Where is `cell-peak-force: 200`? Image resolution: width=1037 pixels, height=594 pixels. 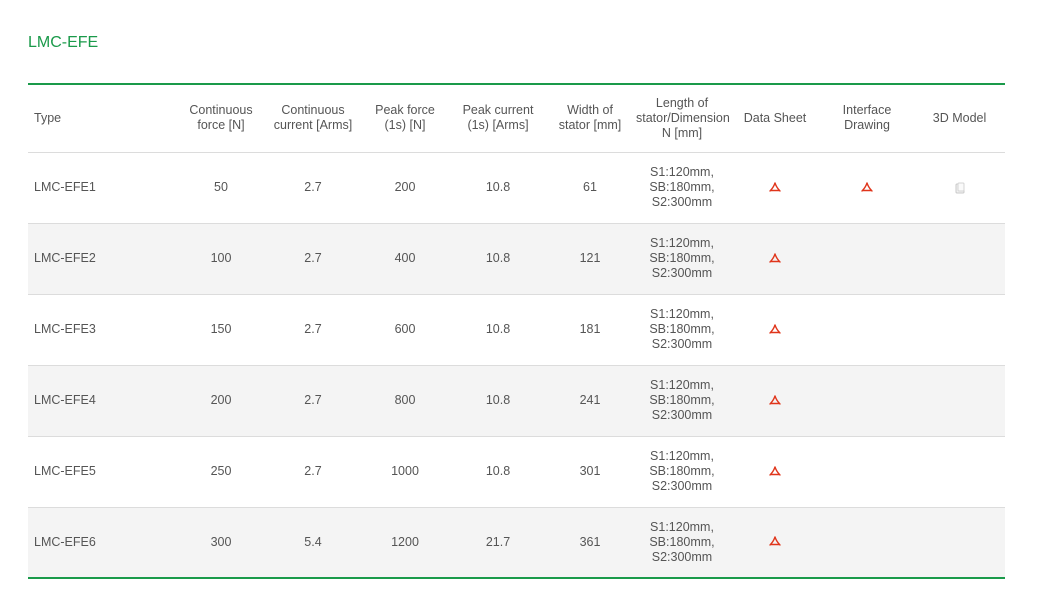 cell-peak-force: 200 is located at coordinates (405, 188).